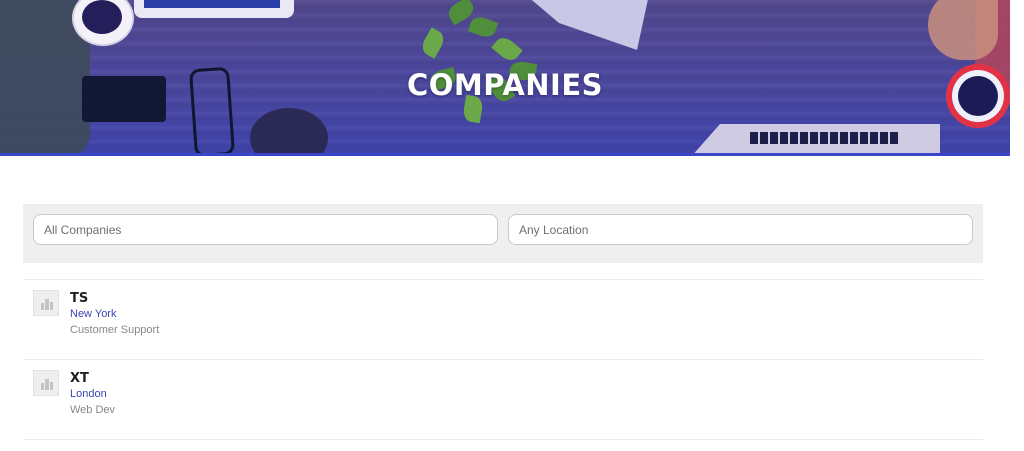 The width and height of the screenshot is (1024, 451). I want to click on company-name: TS, so click(79, 298).